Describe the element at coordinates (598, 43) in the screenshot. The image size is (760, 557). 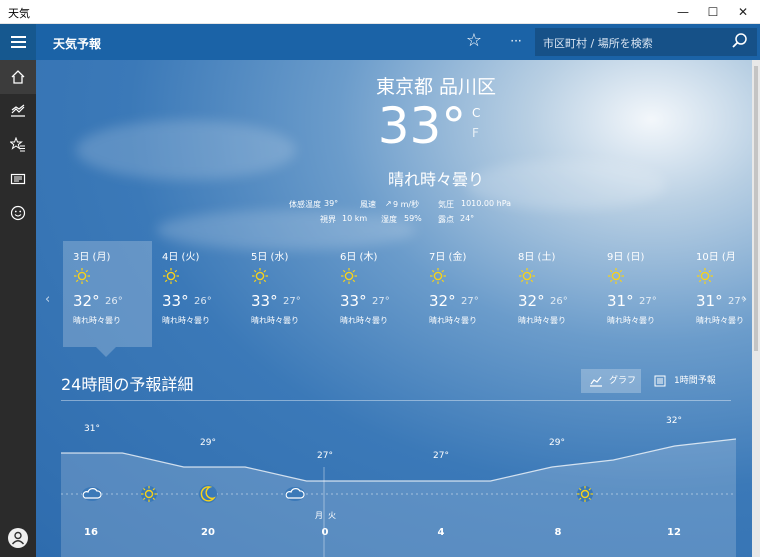
I see `search-input: 市区町村 / 場所を検索` at that location.